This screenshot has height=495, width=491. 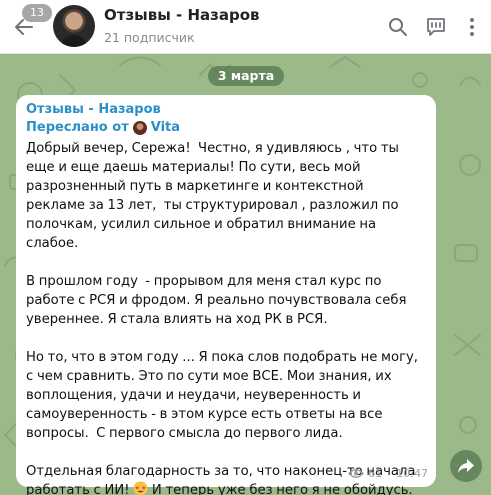 I want to click on search-icon, so click(x=398, y=27).